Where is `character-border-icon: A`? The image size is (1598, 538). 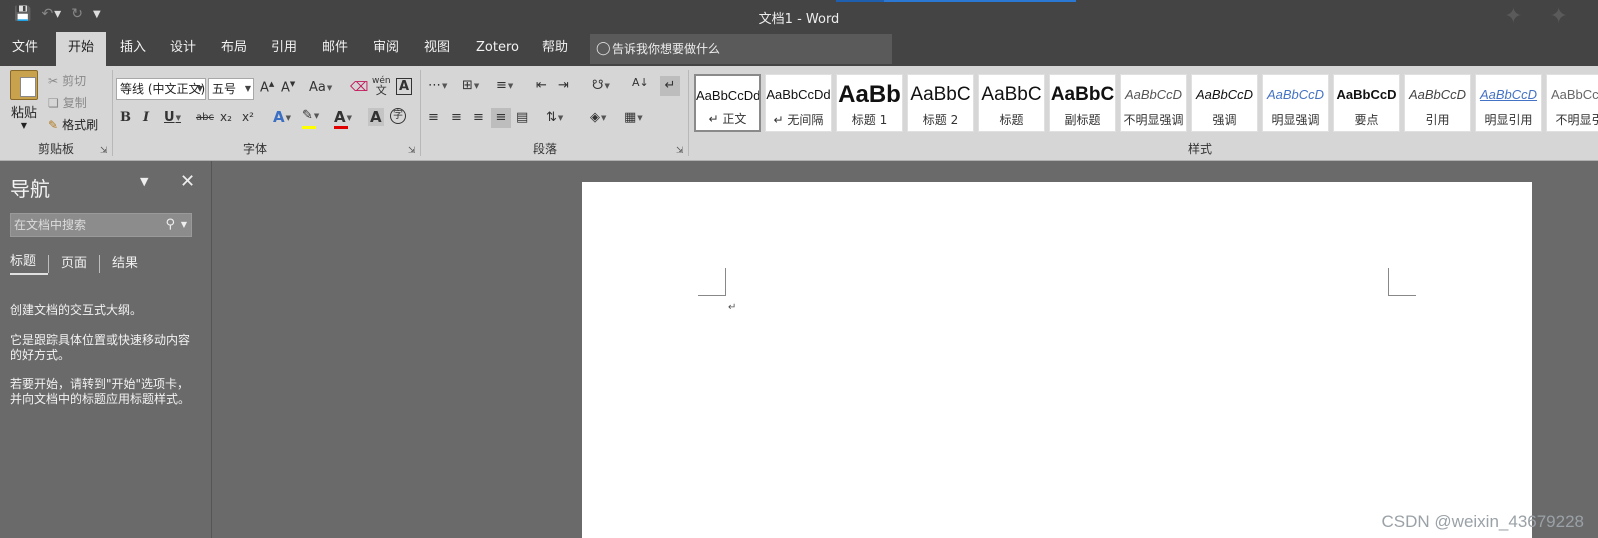
character-border-icon: A is located at coordinates (404, 86).